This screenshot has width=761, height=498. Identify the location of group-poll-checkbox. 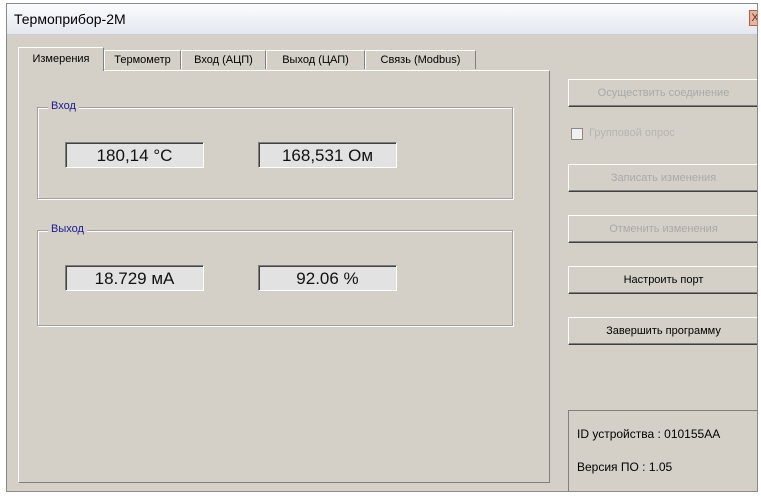
(577, 134).